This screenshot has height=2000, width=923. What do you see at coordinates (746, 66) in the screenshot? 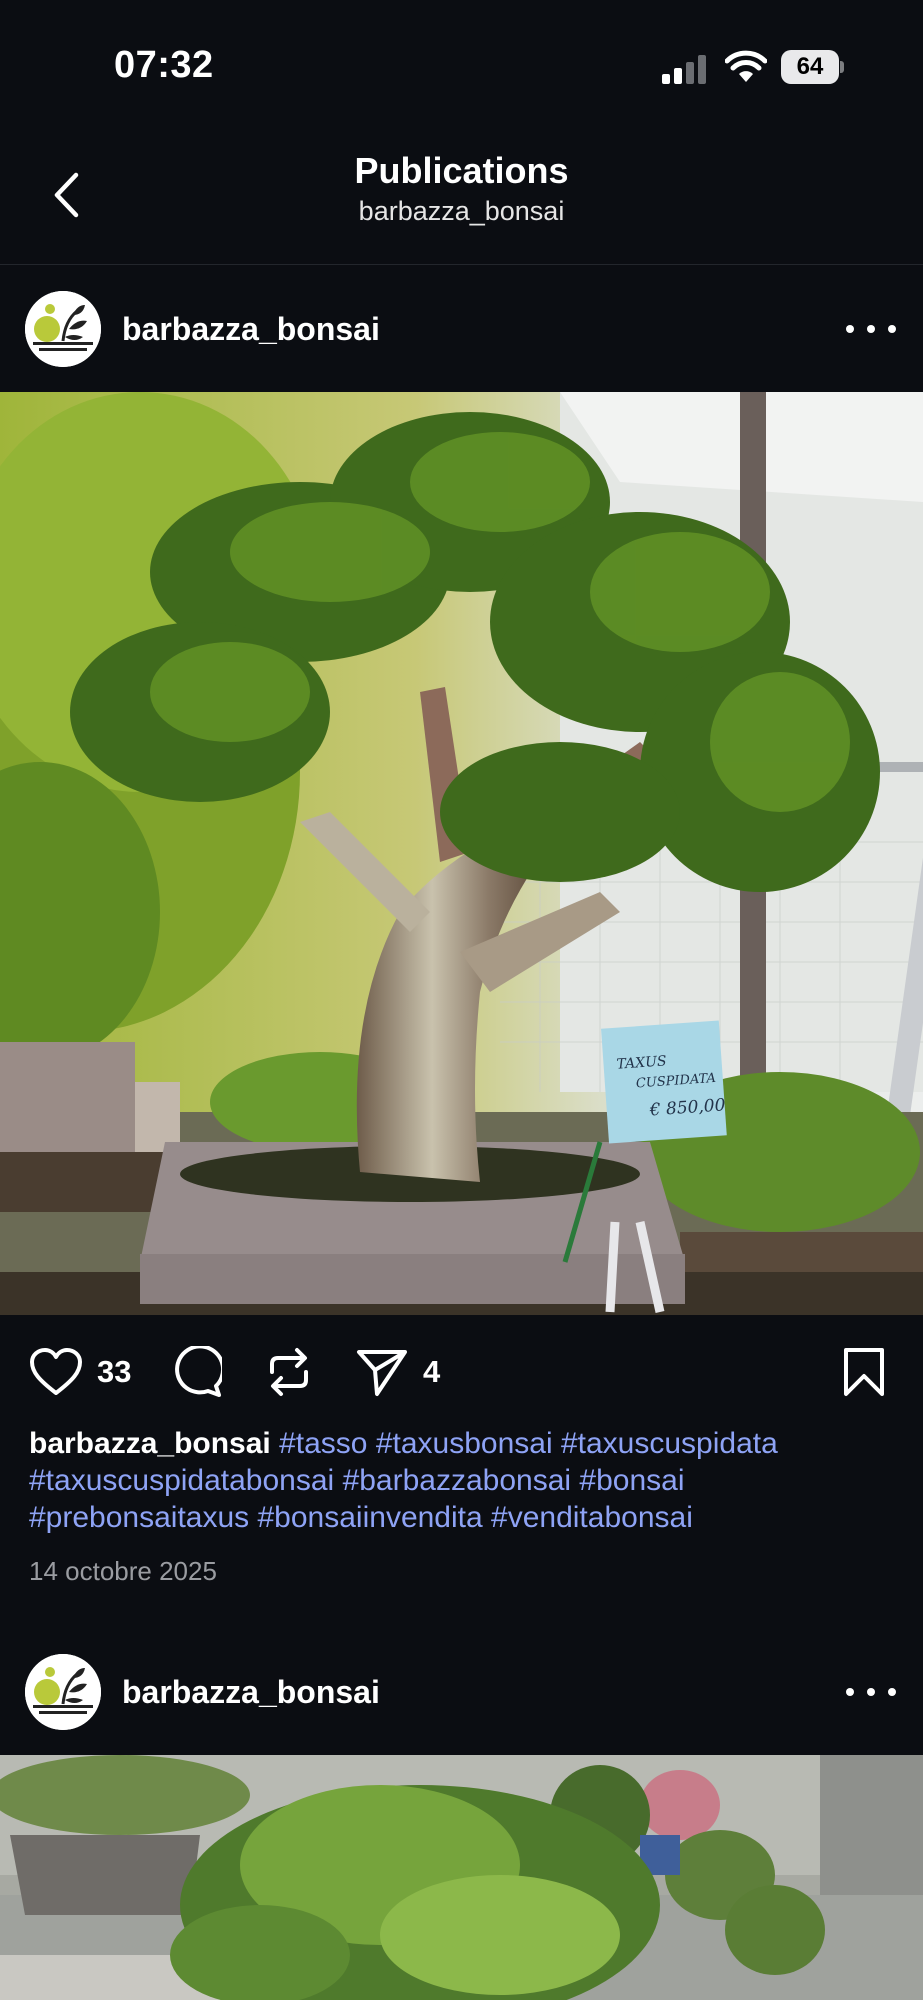
I see `wifi-icon` at bounding box center [746, 66].